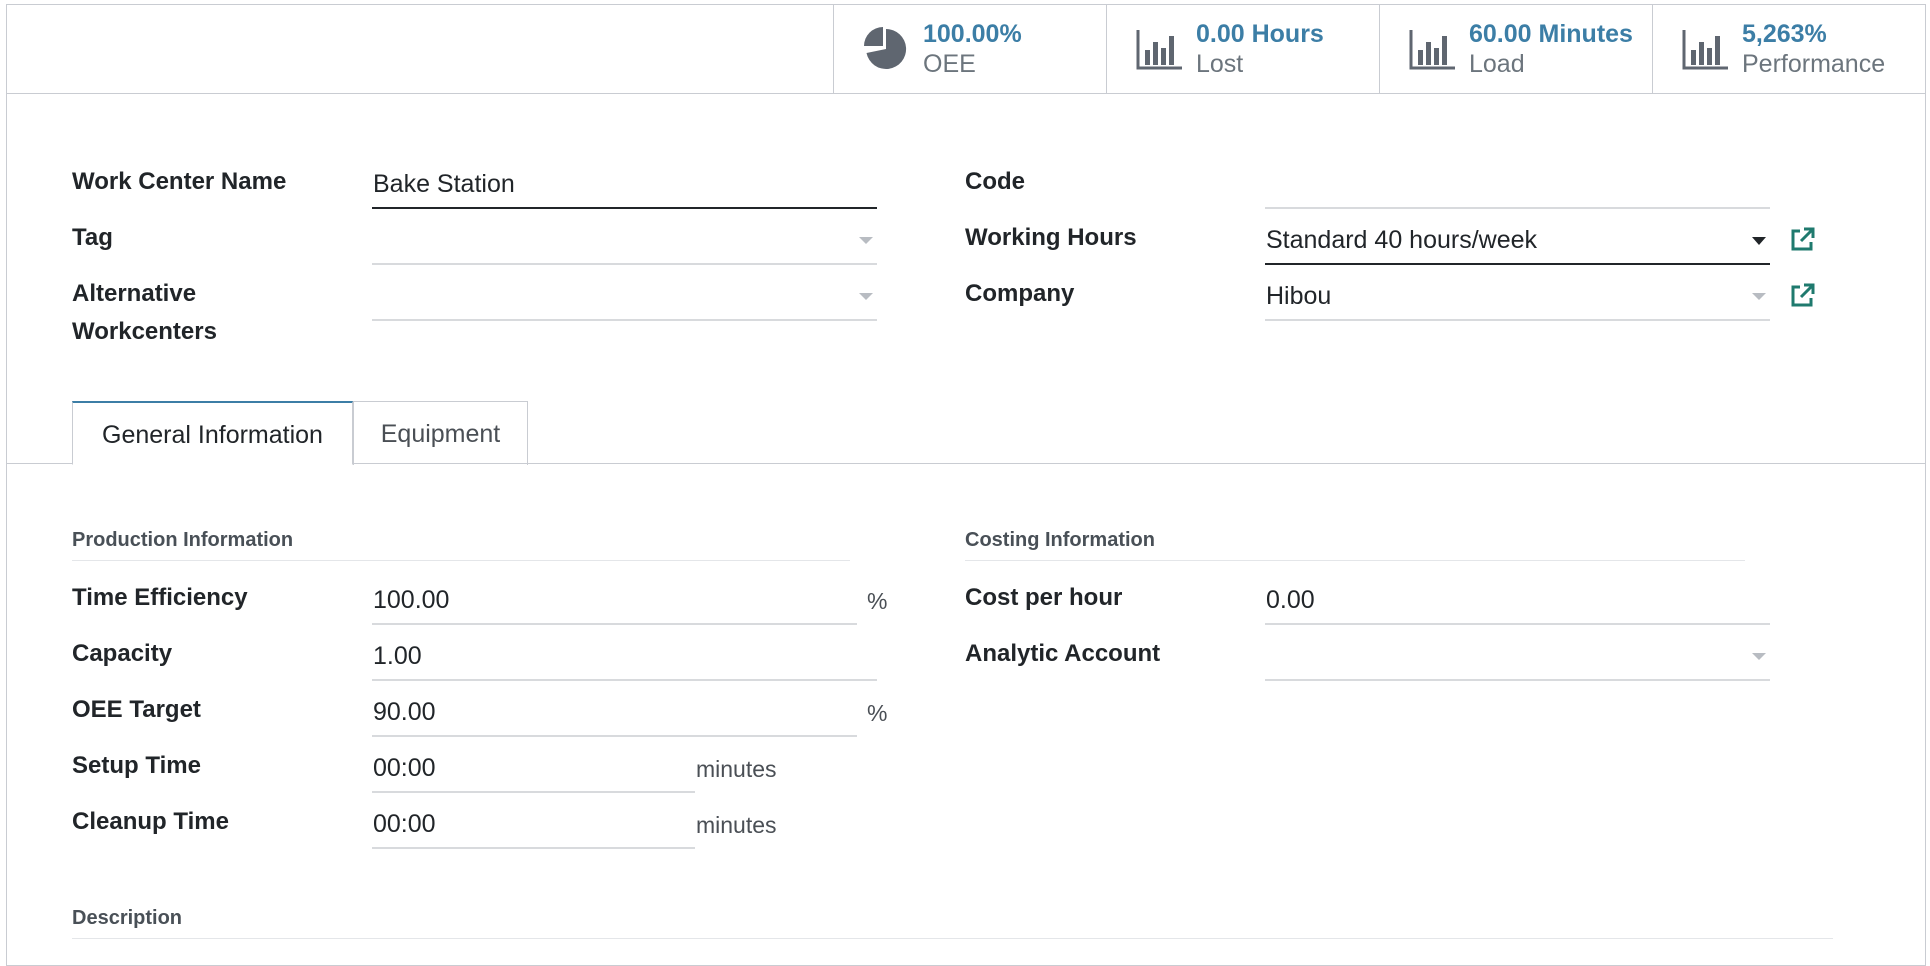  Describe the element at coordinates (179, 181) in the screenshot. I see `work-center-name-label: Work Center Name` at that location.